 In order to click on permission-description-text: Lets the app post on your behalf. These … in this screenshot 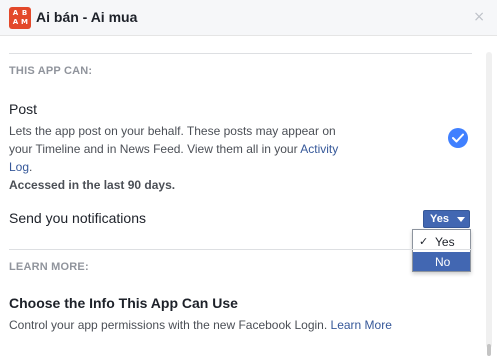, I will do `click(172, 140)`.